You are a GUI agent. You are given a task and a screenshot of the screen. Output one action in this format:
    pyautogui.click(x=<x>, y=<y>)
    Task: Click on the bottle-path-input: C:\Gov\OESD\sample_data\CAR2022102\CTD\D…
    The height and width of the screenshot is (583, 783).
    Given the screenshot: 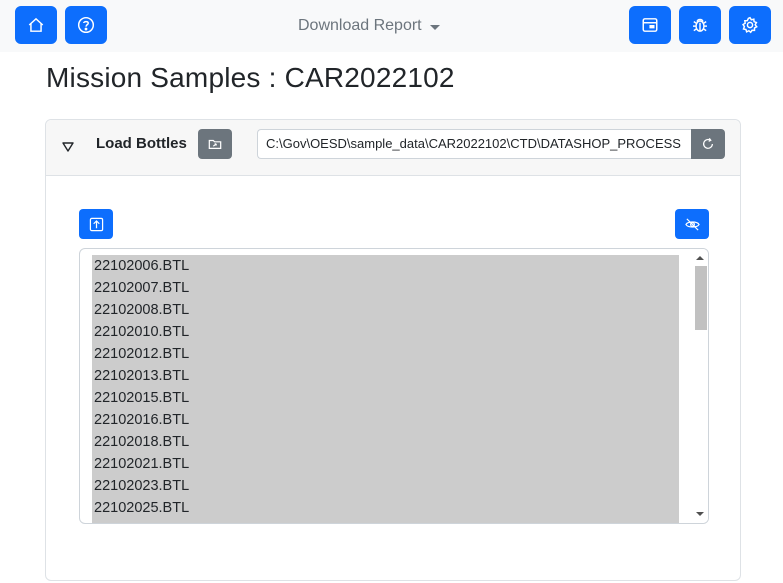 What is the action you would take?
    pyautogui.click(x=474, y=144)
    